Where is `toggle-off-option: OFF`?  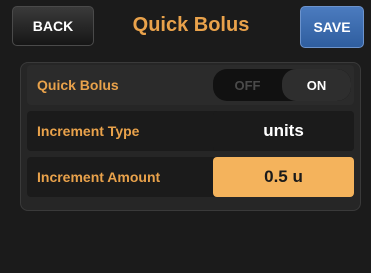 toggle-off-option: OFF is located at coordinates (247, 85).